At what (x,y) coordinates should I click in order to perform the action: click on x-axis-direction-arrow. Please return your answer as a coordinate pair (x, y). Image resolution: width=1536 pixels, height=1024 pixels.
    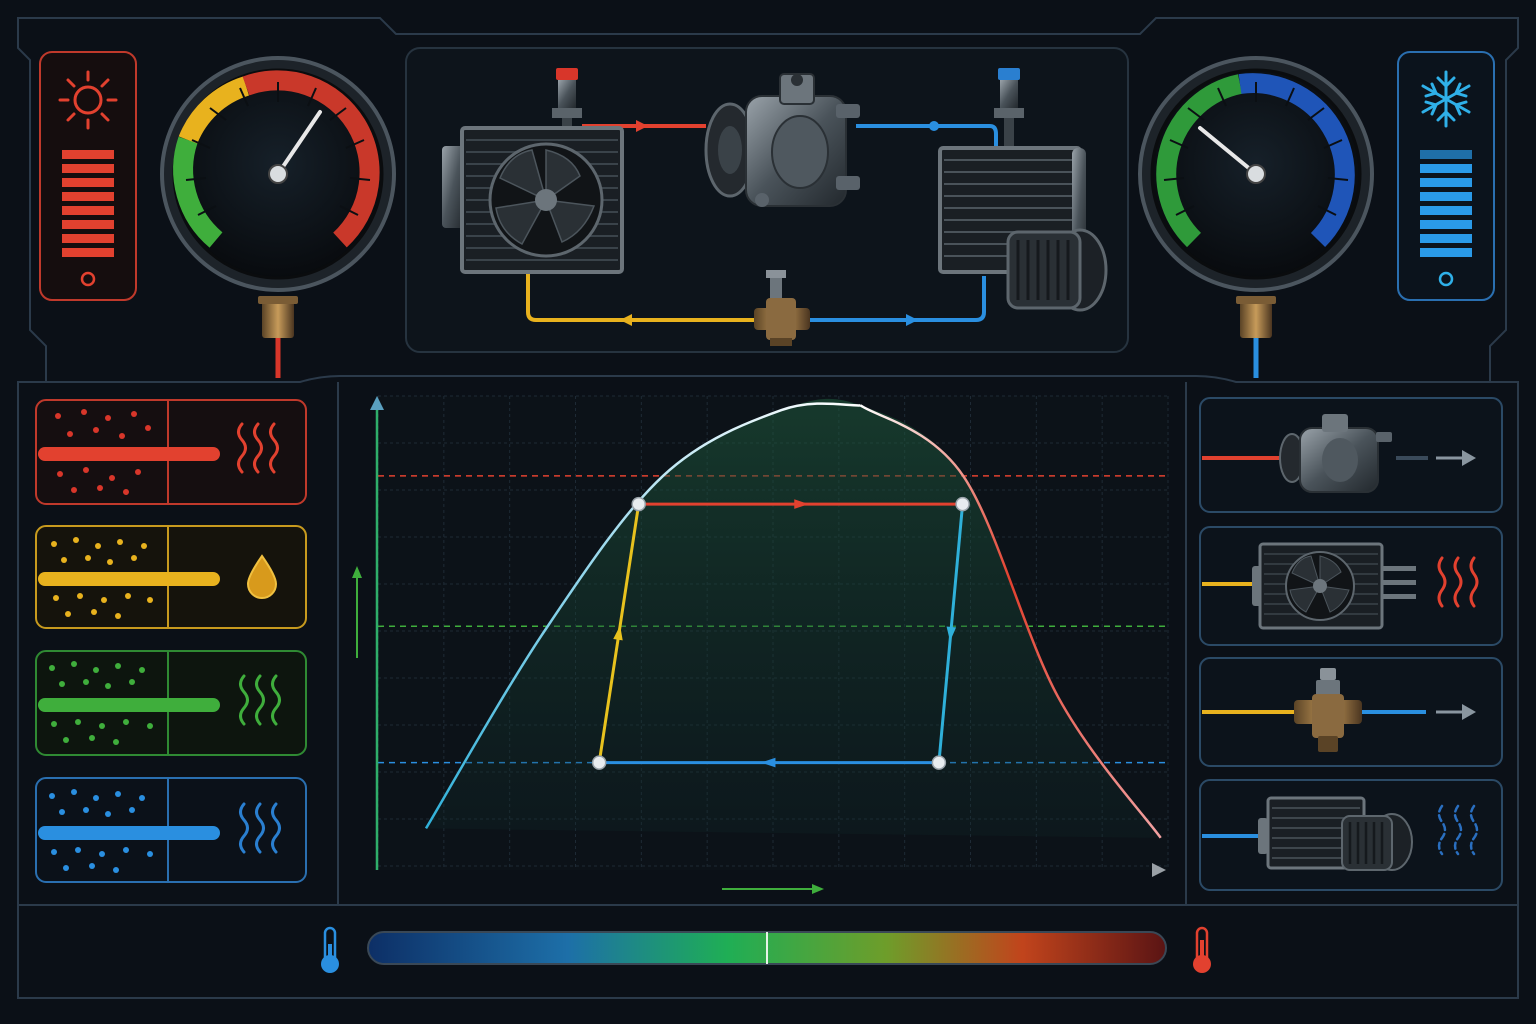
    Looking at the image, I should click on (773, 889).